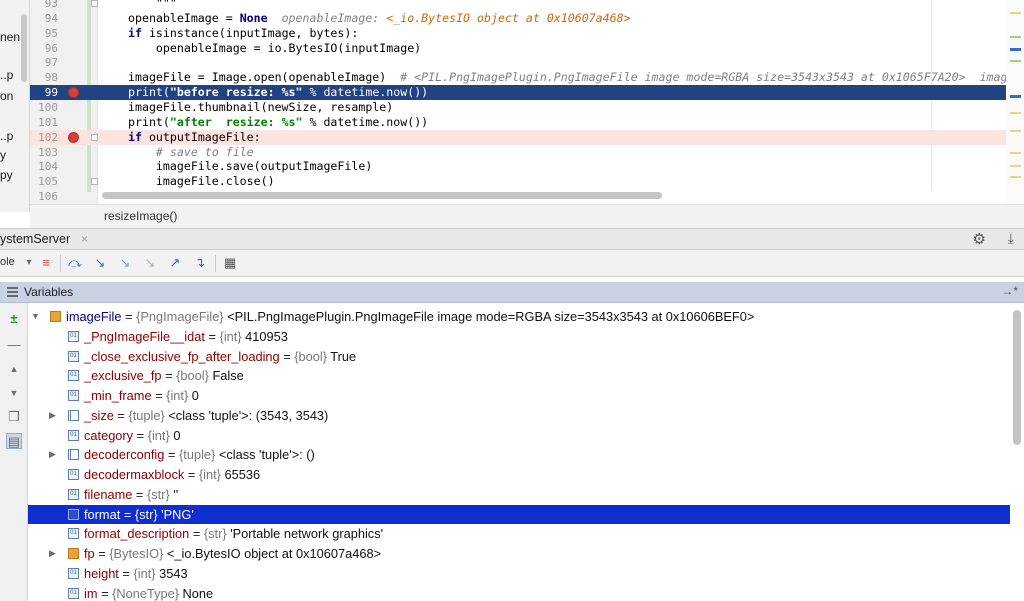 The image size is (1024, 601). Describe the element at coordinates (35, 317) in the screenshot. I see `collapse-arrow-icon: ▼` at that location.